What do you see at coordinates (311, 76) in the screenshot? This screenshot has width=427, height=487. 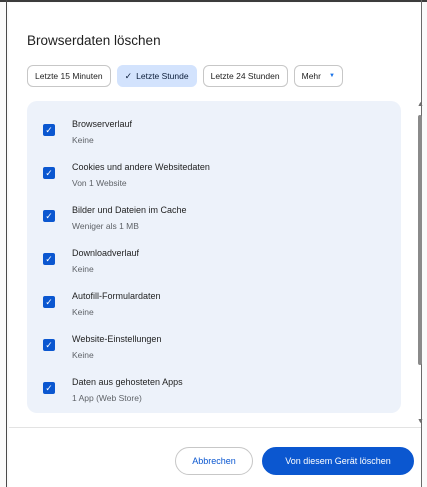 I see `chip-label: Mehr` at bounding box center [311, 76].